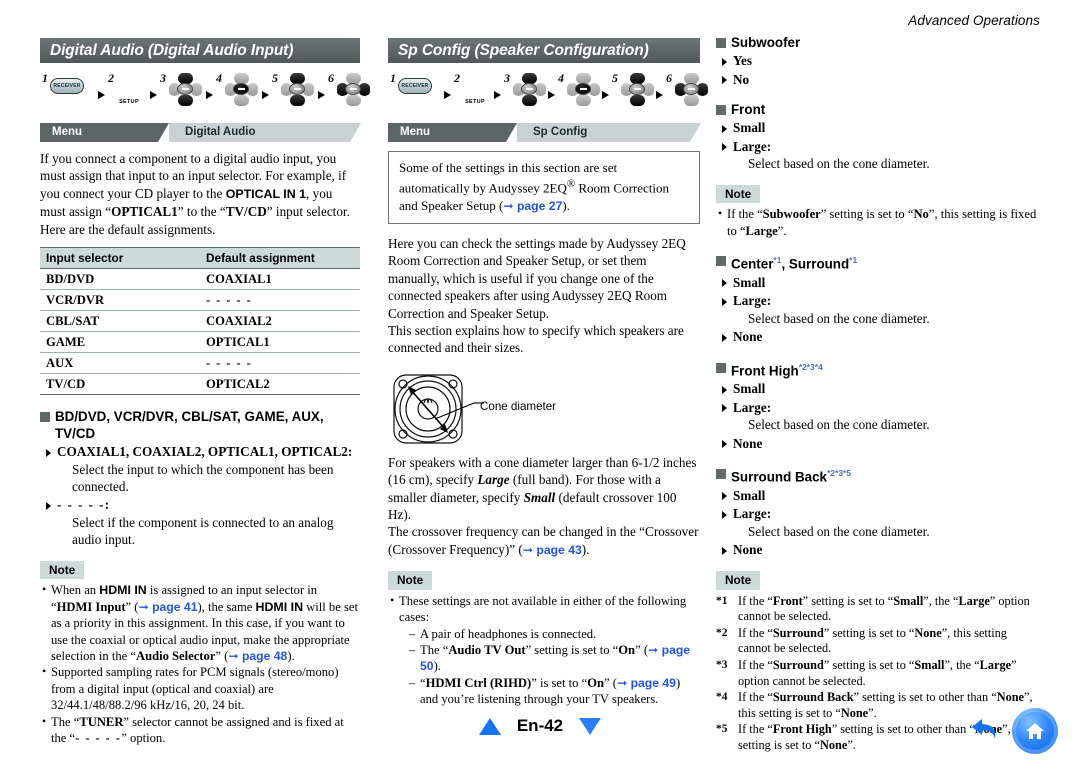  What do you see at coordinates (879, 475) in the screenshot?
I see `setting-heading-surround-back: Surround Back*2*3*5` at bounding box center [879, 475].